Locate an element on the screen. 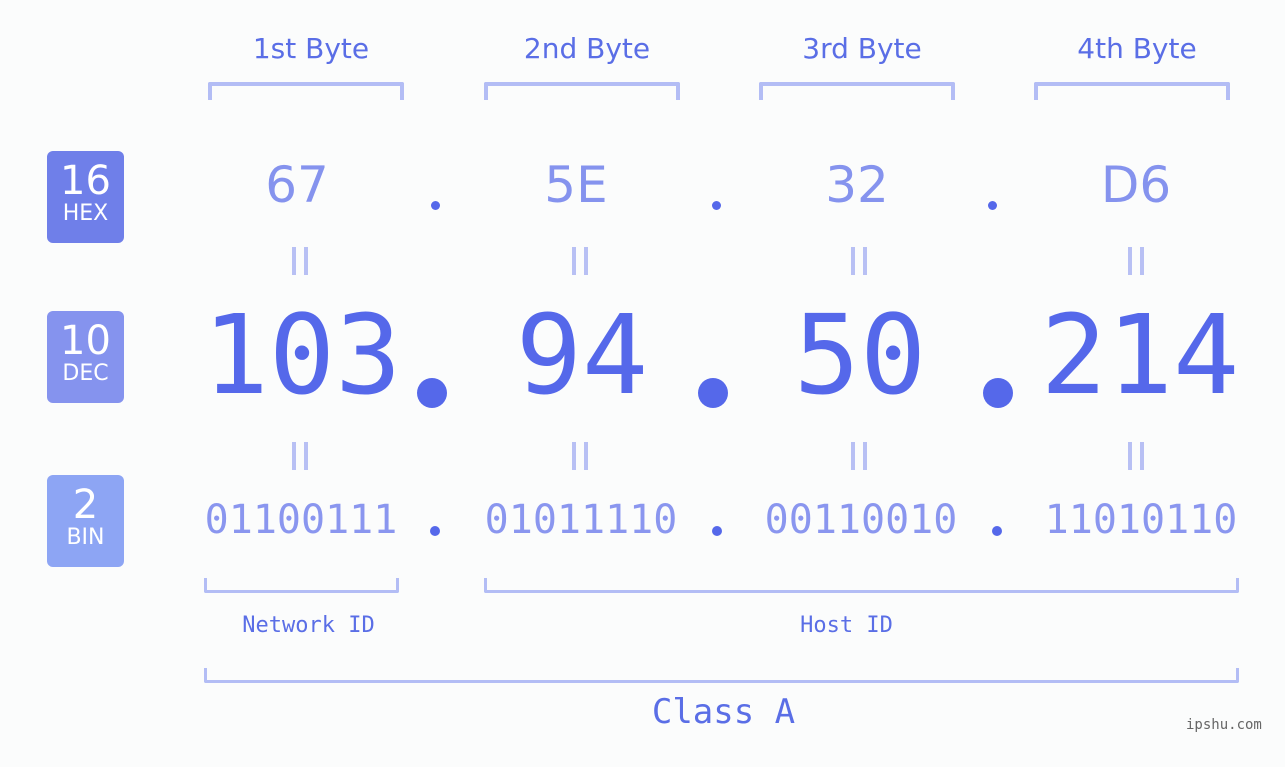  bin-badge-label: BIN is located at coordinates (85, 537).